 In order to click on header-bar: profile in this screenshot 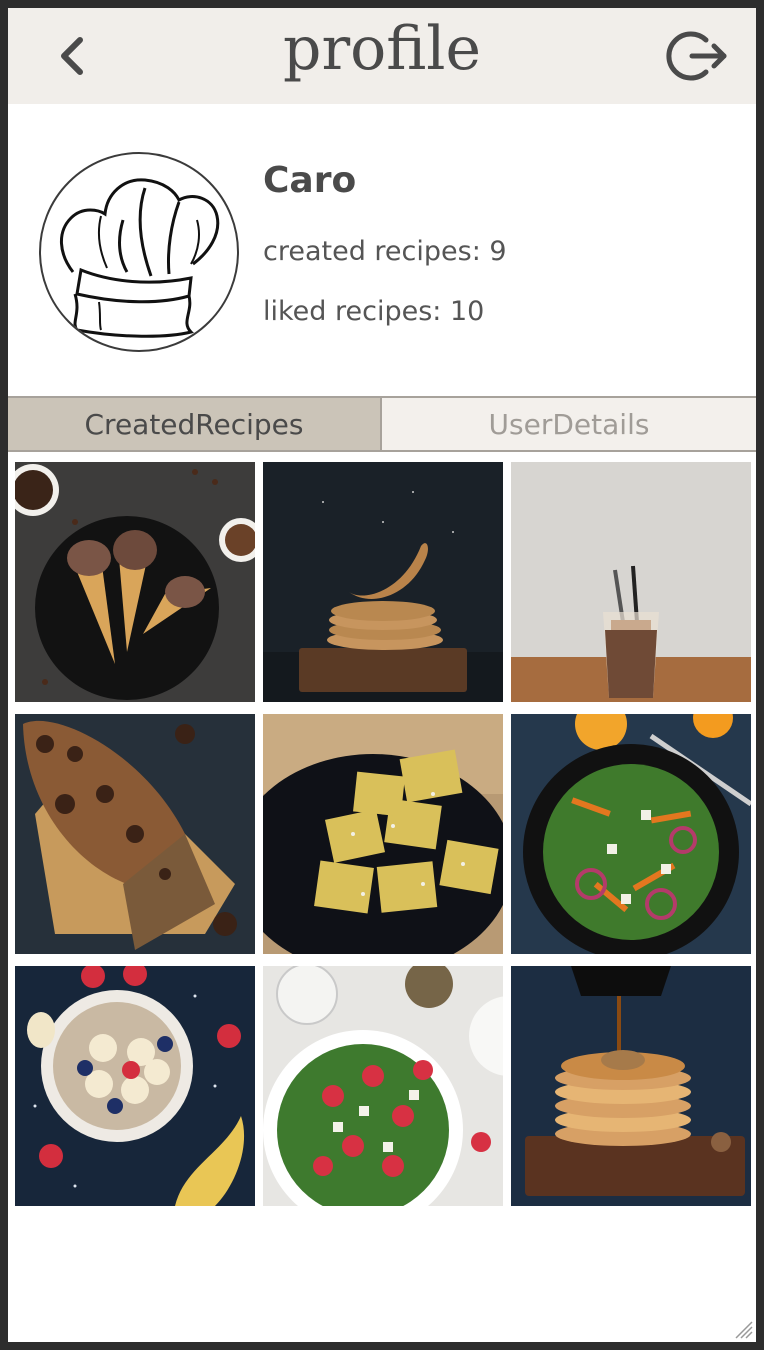, I will do `click(382, 56)`.